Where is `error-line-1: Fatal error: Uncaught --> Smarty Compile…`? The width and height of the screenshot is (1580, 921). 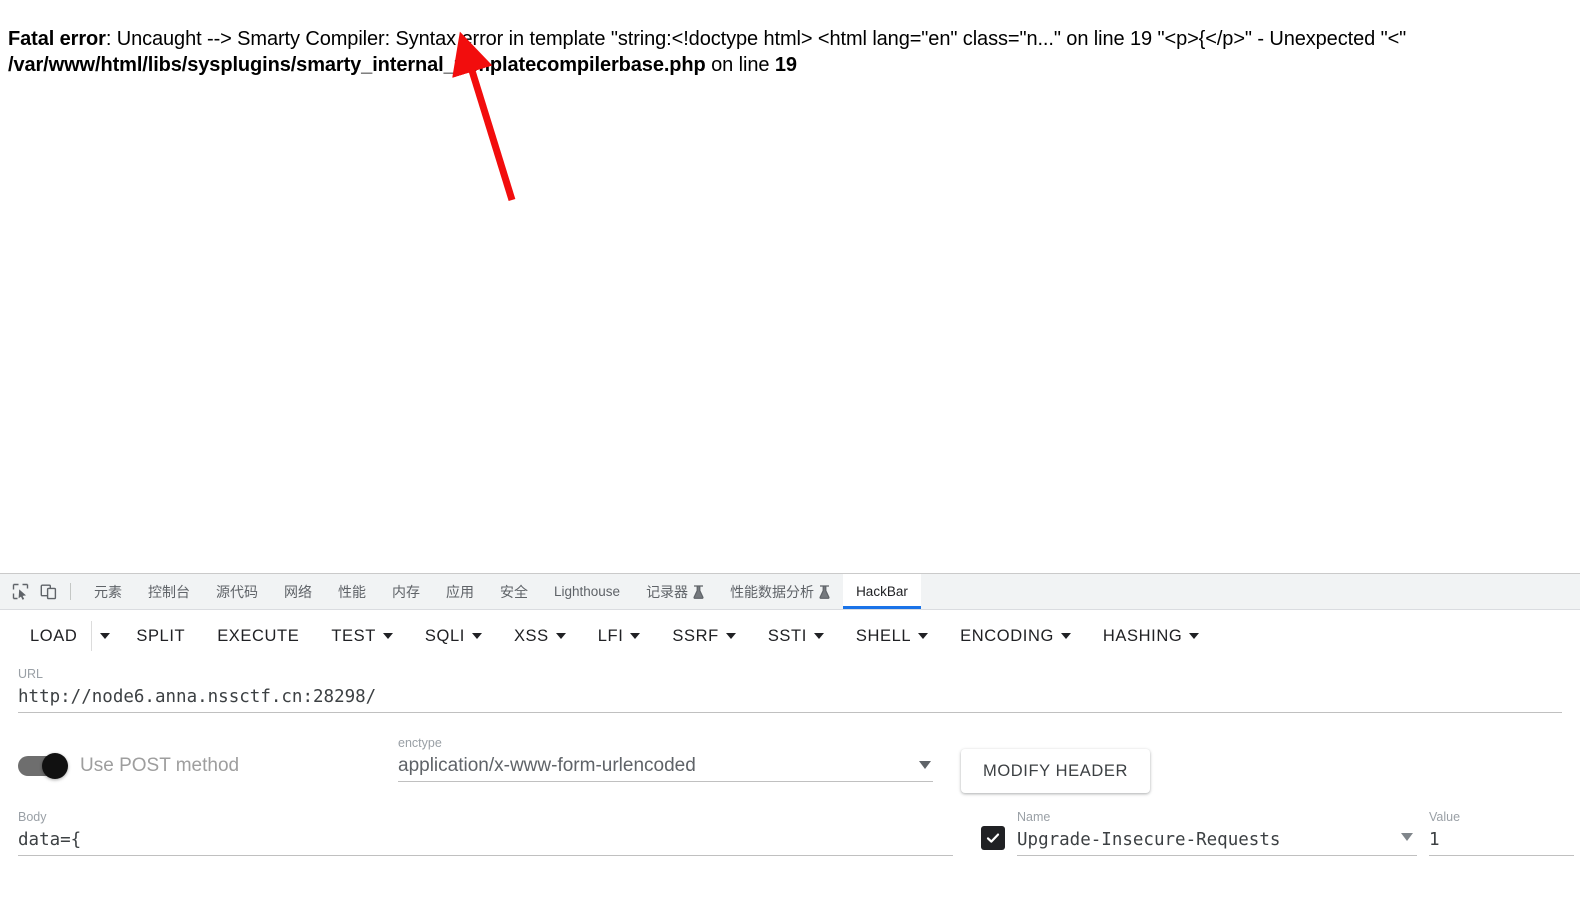
error-line-1: Fatal error: Uncaught --> Smarty Compile… is located at coordinates (794, 39).